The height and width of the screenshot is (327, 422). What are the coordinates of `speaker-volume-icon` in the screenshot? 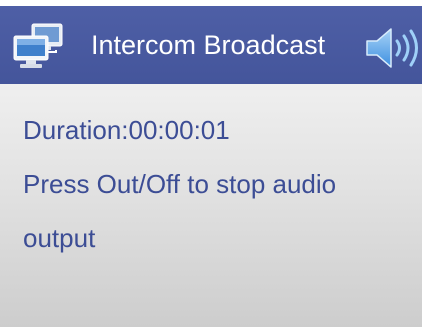 It's located at (393, 48).